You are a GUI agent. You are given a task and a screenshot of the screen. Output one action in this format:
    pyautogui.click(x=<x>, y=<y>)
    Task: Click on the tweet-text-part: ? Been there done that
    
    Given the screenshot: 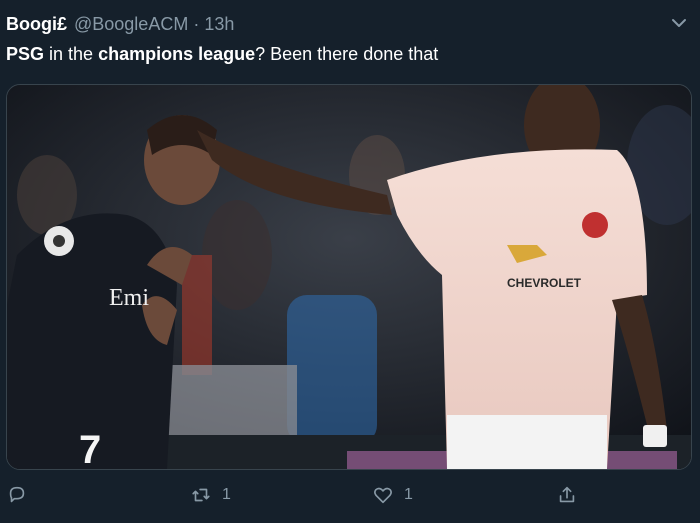 What is the action you would take?
    pyautogui.click(x=347, y=54)
    